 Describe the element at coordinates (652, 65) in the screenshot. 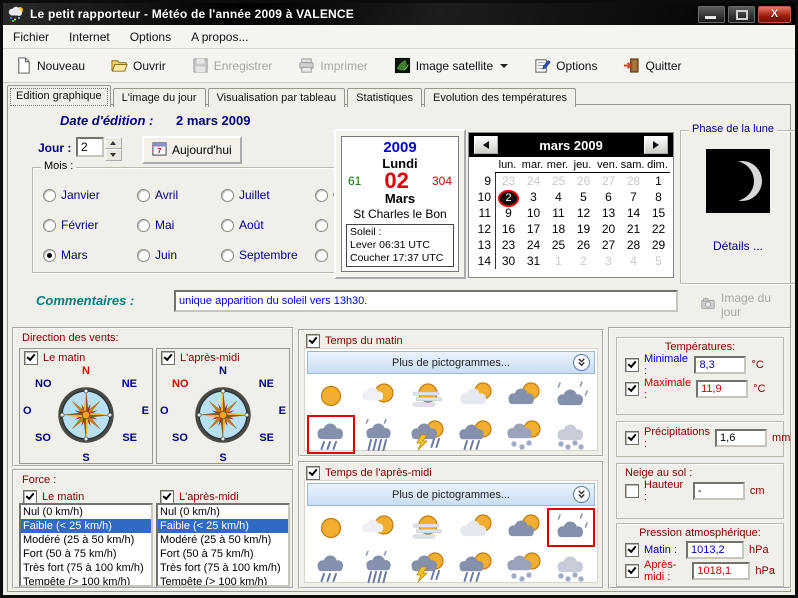

I see `toolbar-quitter-button: Quitter` at that location.